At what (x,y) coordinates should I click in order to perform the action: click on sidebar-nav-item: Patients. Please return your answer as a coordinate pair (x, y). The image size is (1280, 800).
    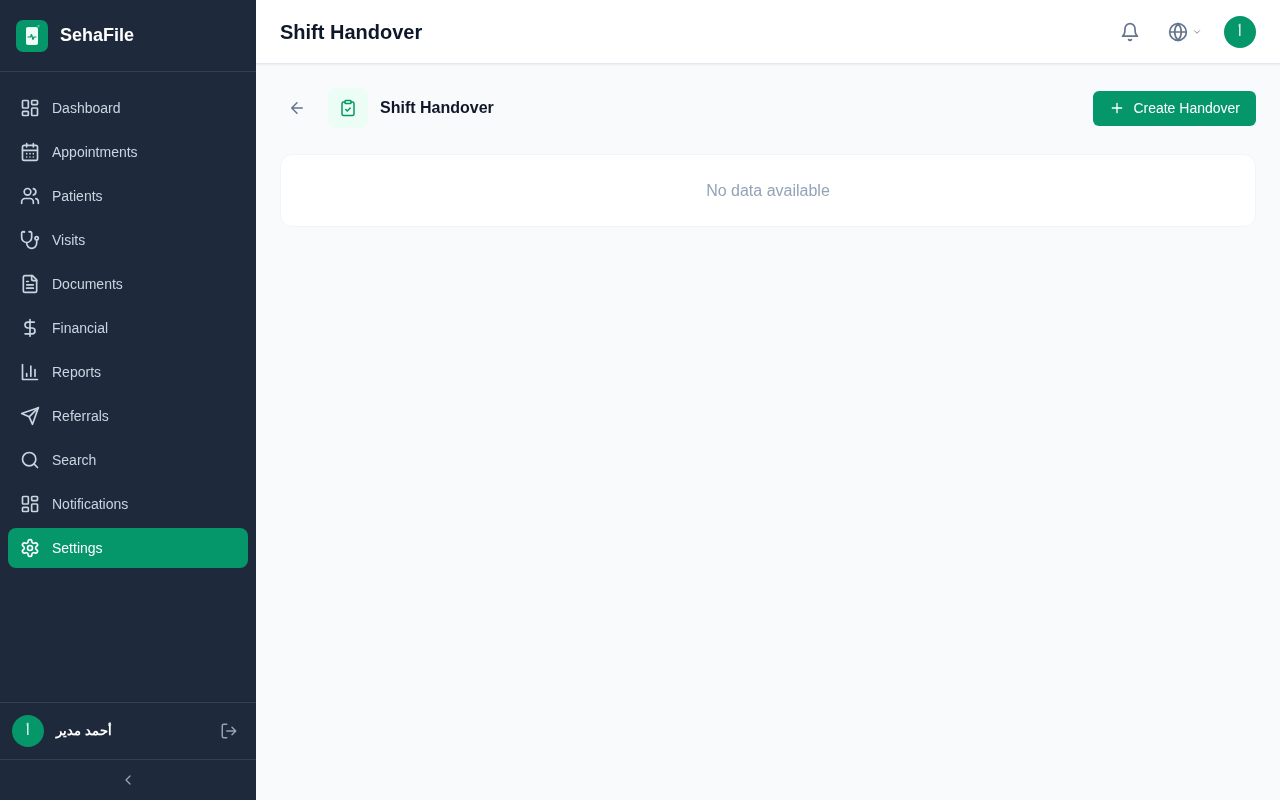
    Looking at the image, I should click on (128, 196).